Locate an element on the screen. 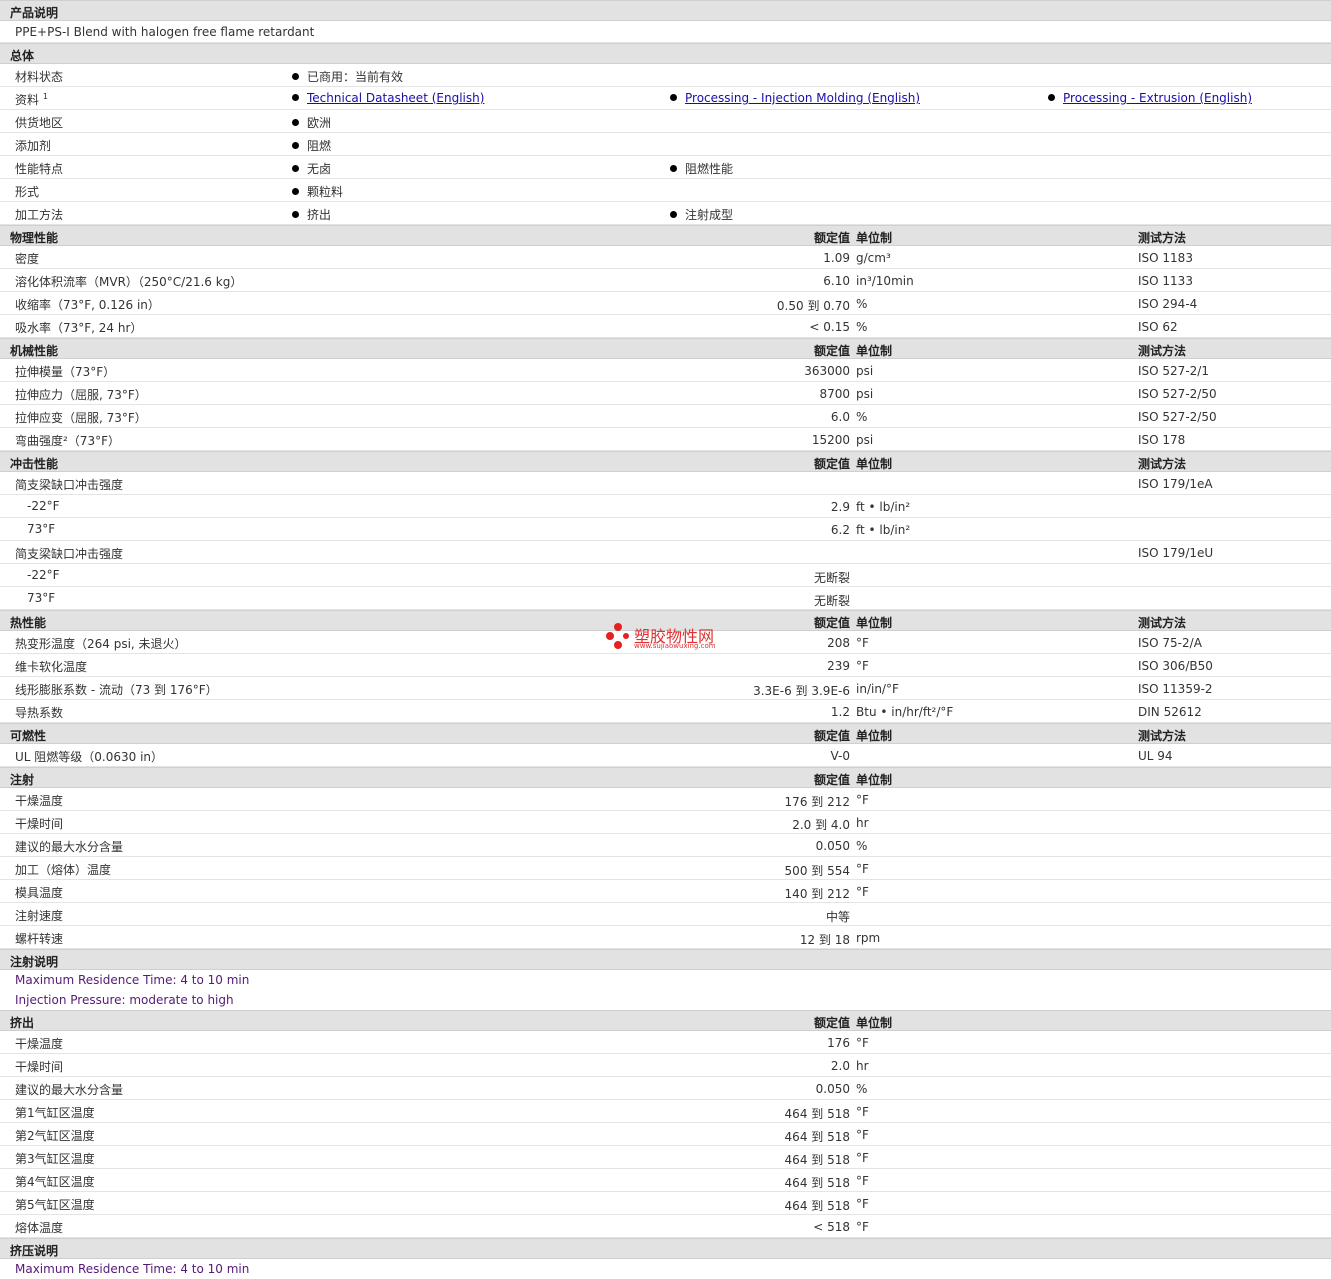 Image resolution: width=1331 pixels, height=1279 pixels. property-row: 弯曲强度²（73°F） 15200 psi ISO 178 is located at coordinates (665, 439).